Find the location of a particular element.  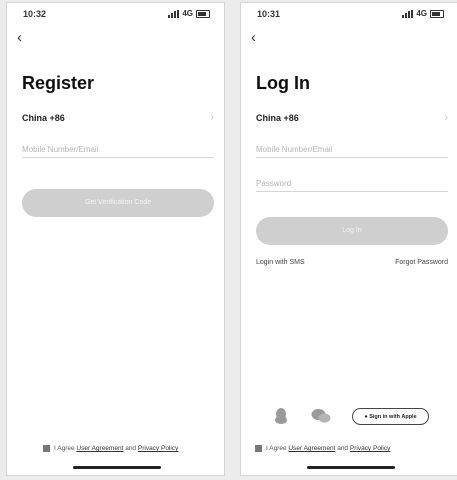

wechat-icon is located at coordinates (321, 416).